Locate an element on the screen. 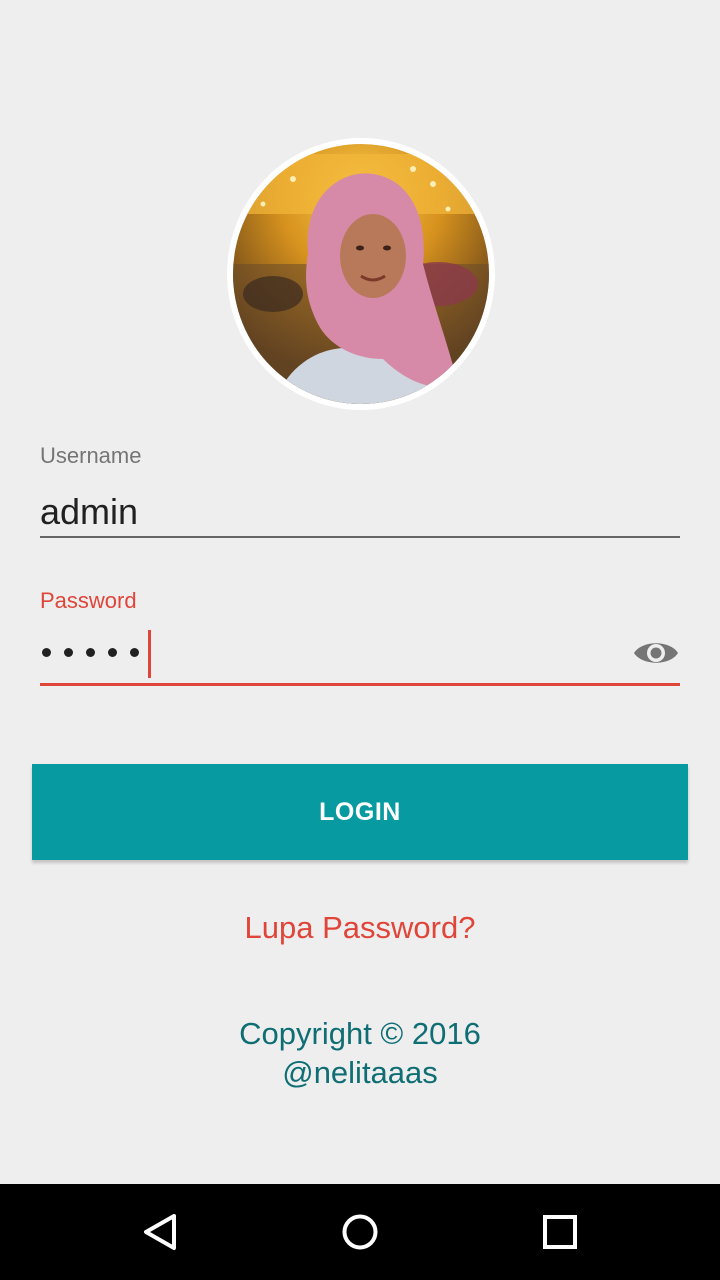  recent-apps-square-icon is located at coordinates (560, 1232).